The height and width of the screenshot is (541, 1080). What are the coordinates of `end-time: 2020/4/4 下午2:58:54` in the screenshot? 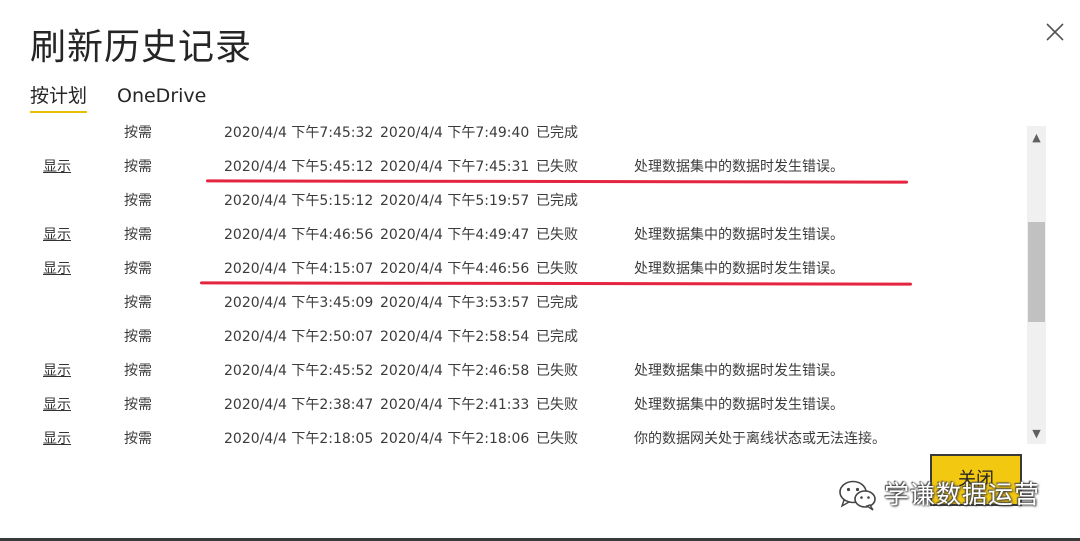 It's located at (455, 337).